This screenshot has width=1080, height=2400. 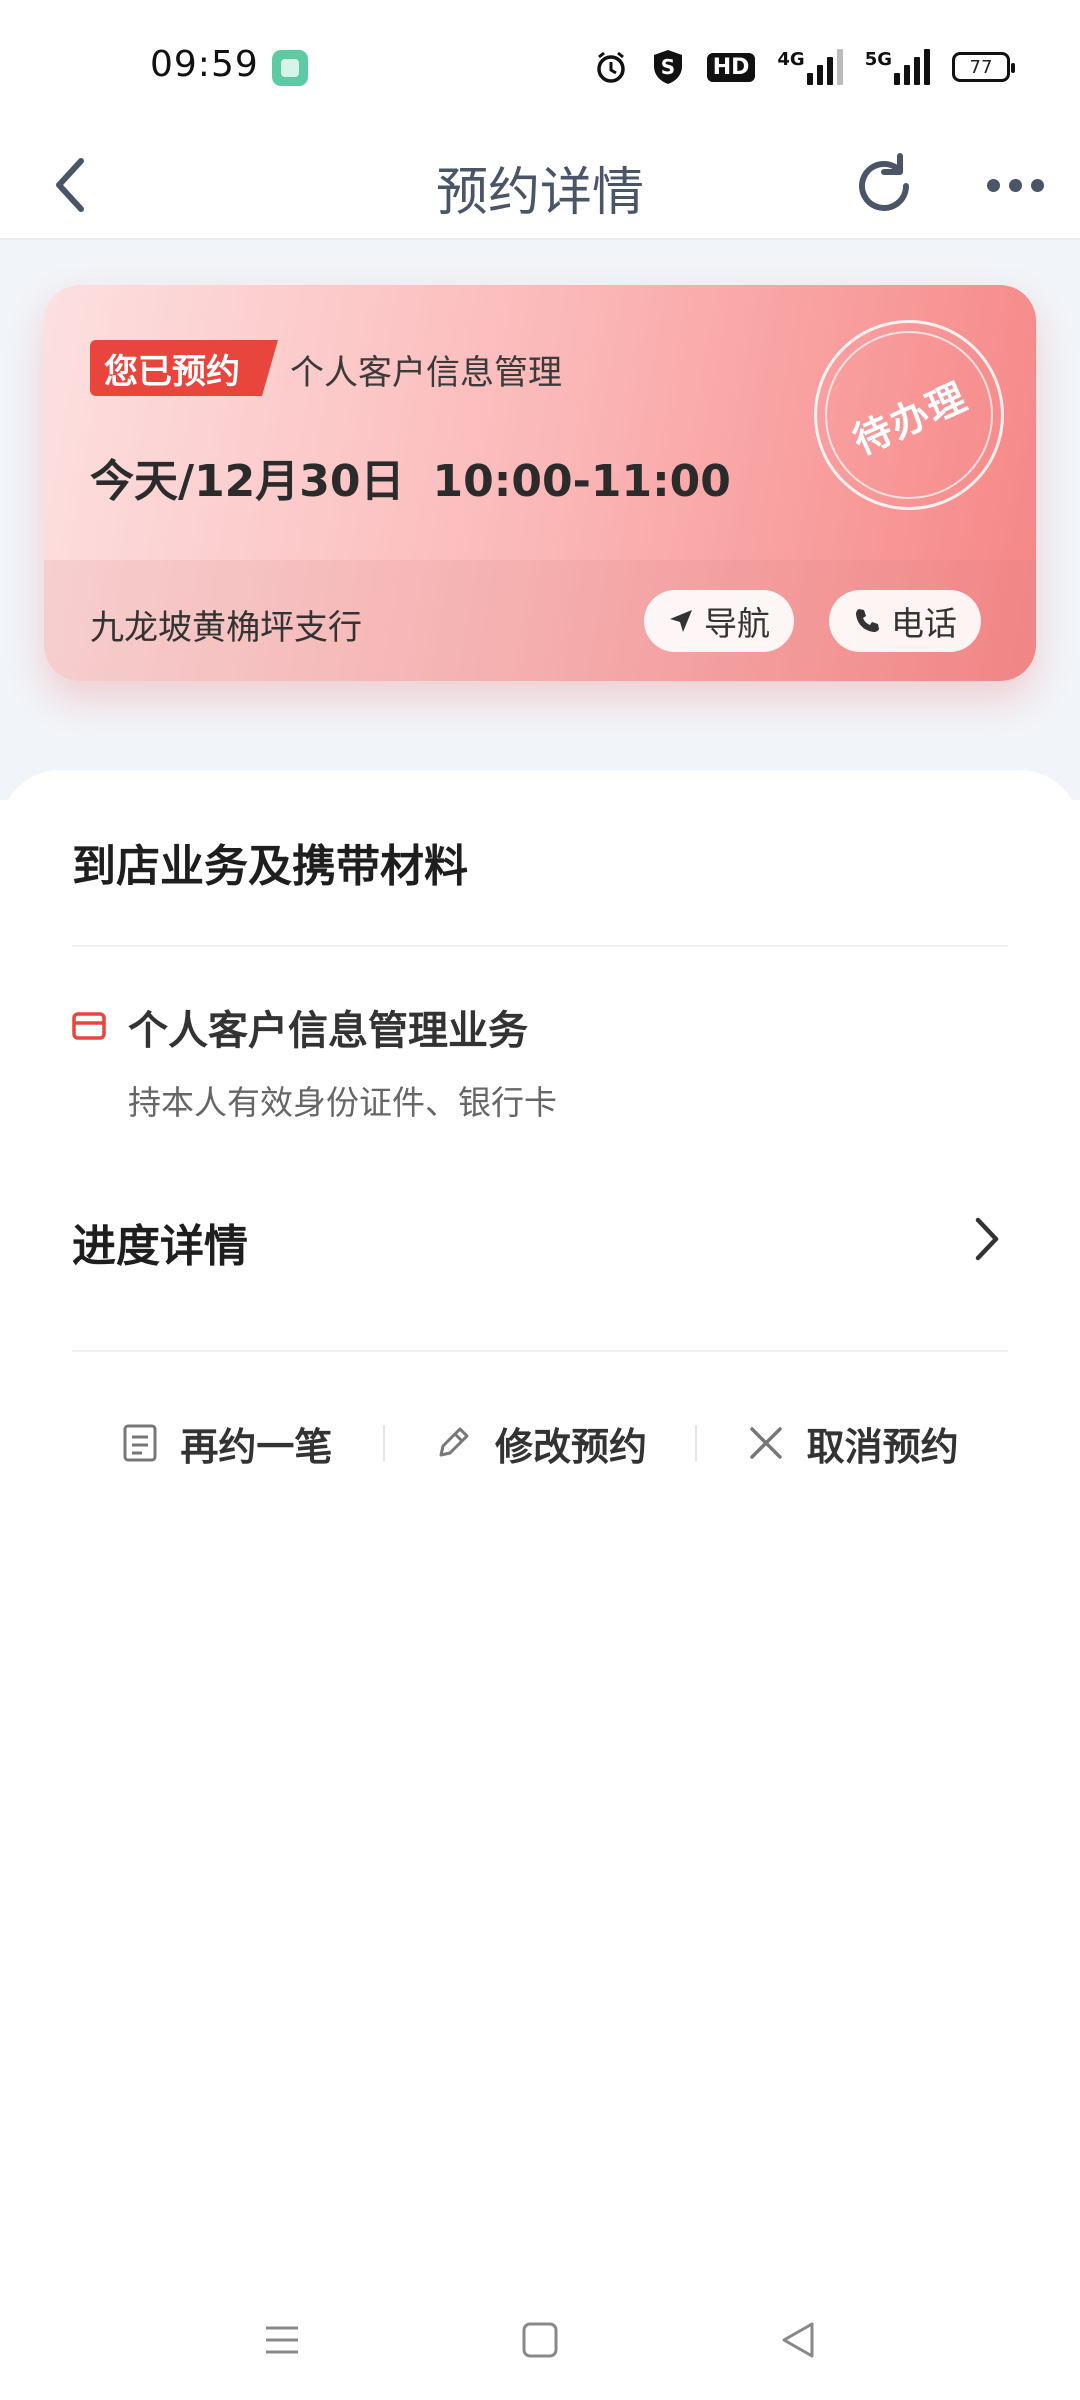 I want to click on booked-badge: 您已预约, so click(x=184, y=368).